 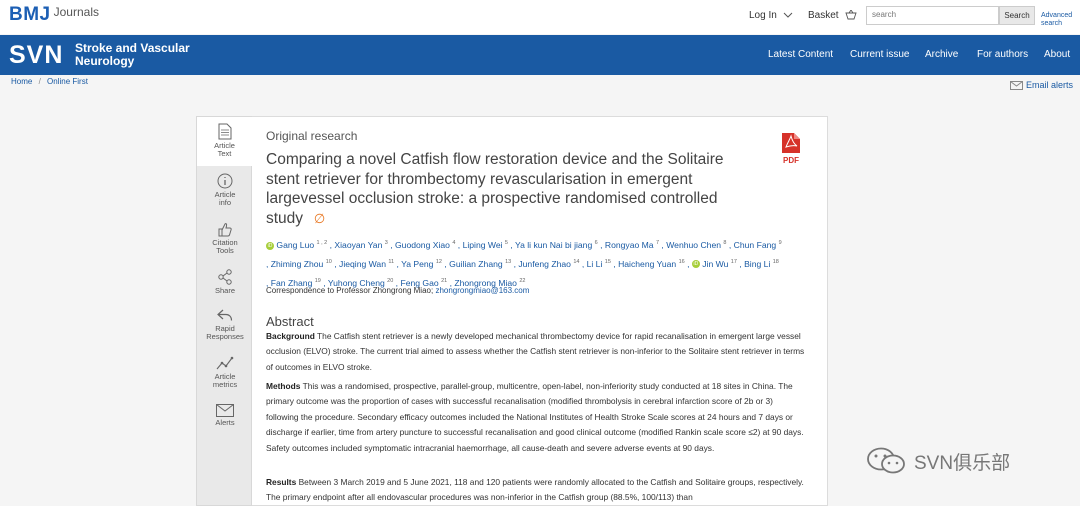 What do you see at coordinates (225, 141) in the screenshot?
I see `sidebar-item-article-text: Article Text` at bounding box center [225, 141].